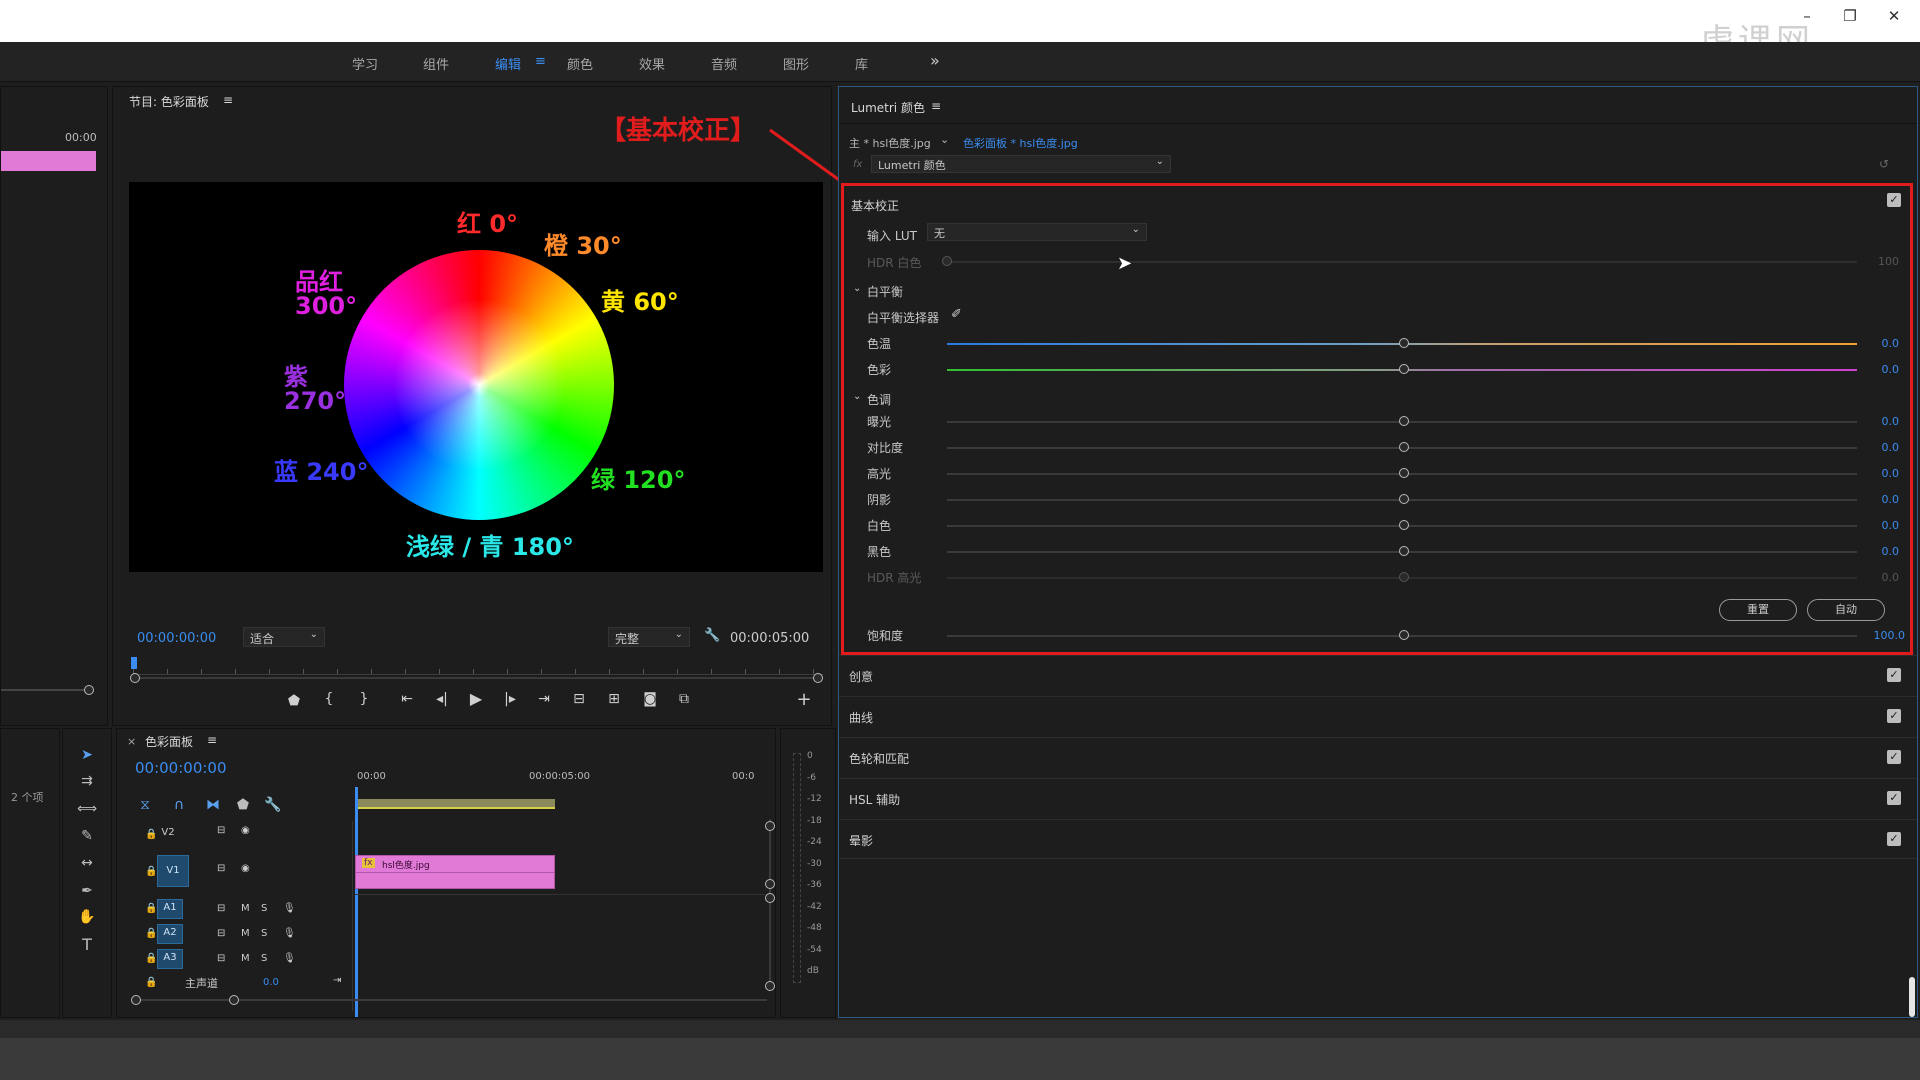 This screenshot has height=1080, width=1920. What do you see at coordinates (135, 678) in the screenshot?
I see `zoom-handle-left` at bounding box center [135, 678].